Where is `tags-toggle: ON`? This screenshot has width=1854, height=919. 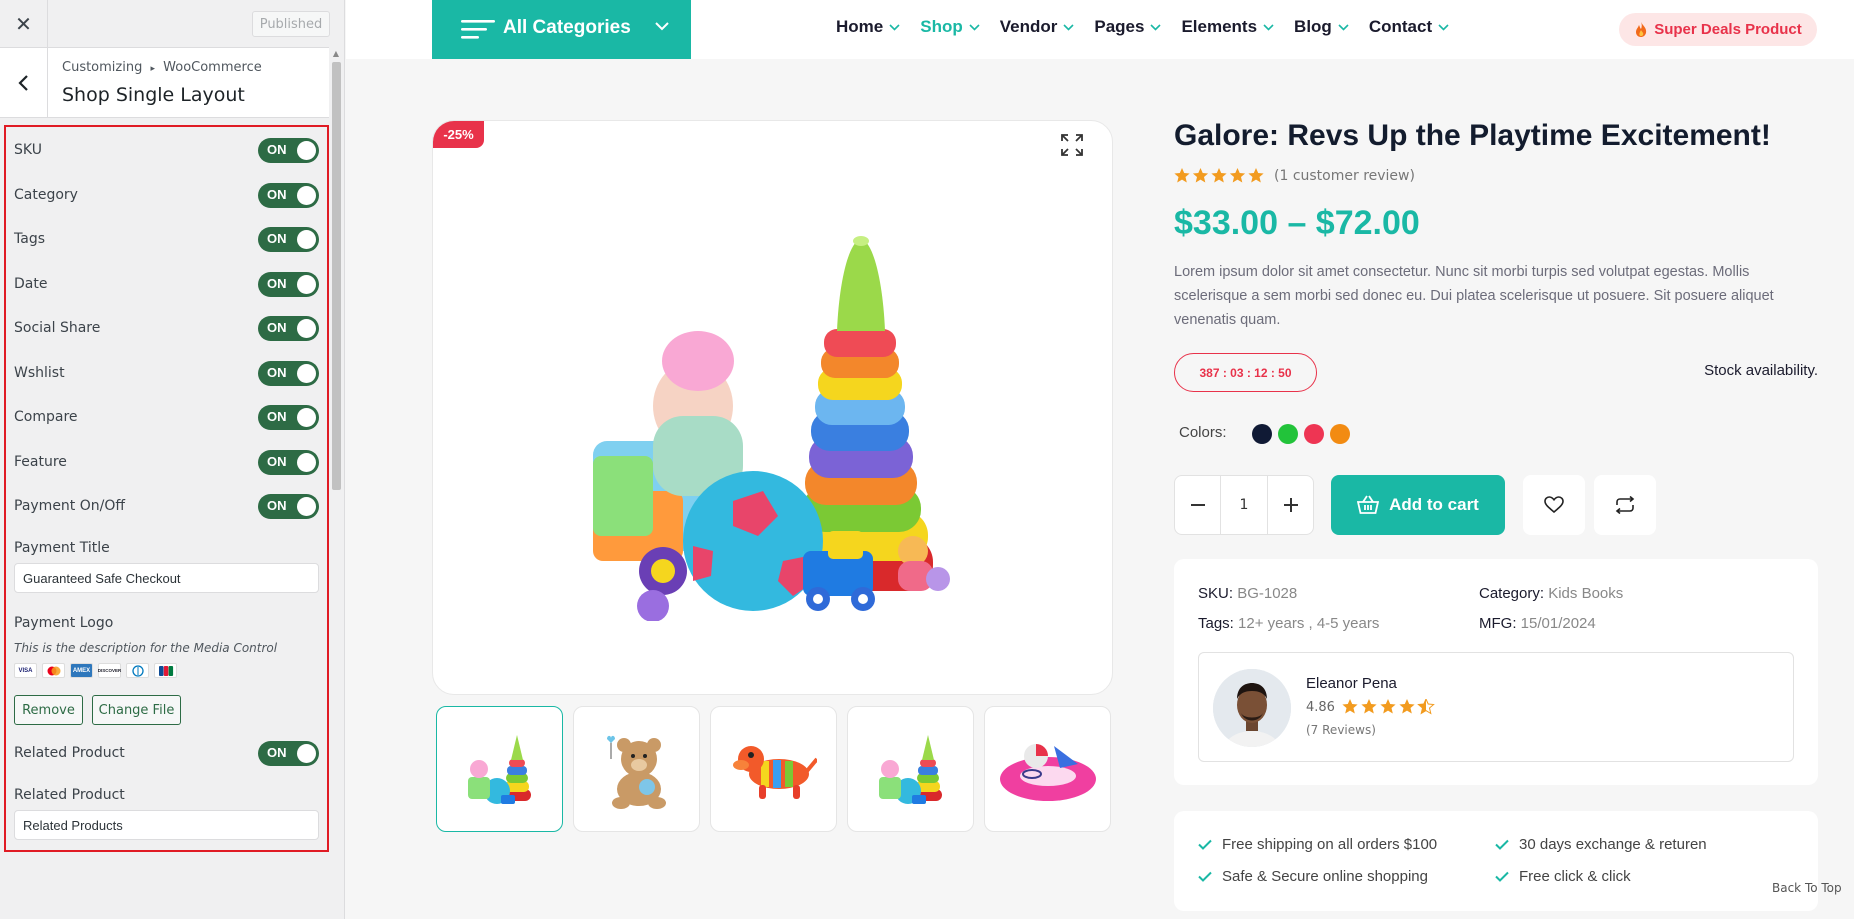
tags-toggle: ON is located at coordinates (288, 239).